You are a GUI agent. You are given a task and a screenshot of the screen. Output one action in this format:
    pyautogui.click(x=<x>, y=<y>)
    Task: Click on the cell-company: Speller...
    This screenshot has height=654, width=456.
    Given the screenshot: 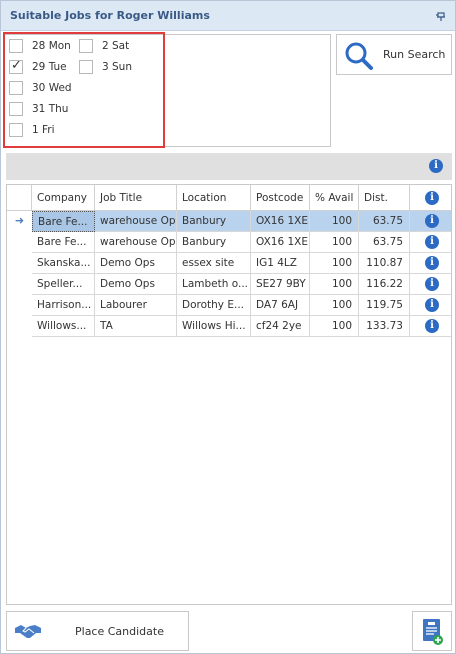 What is the action you would take?
    pyautogui.click(x=63, y=284)
    